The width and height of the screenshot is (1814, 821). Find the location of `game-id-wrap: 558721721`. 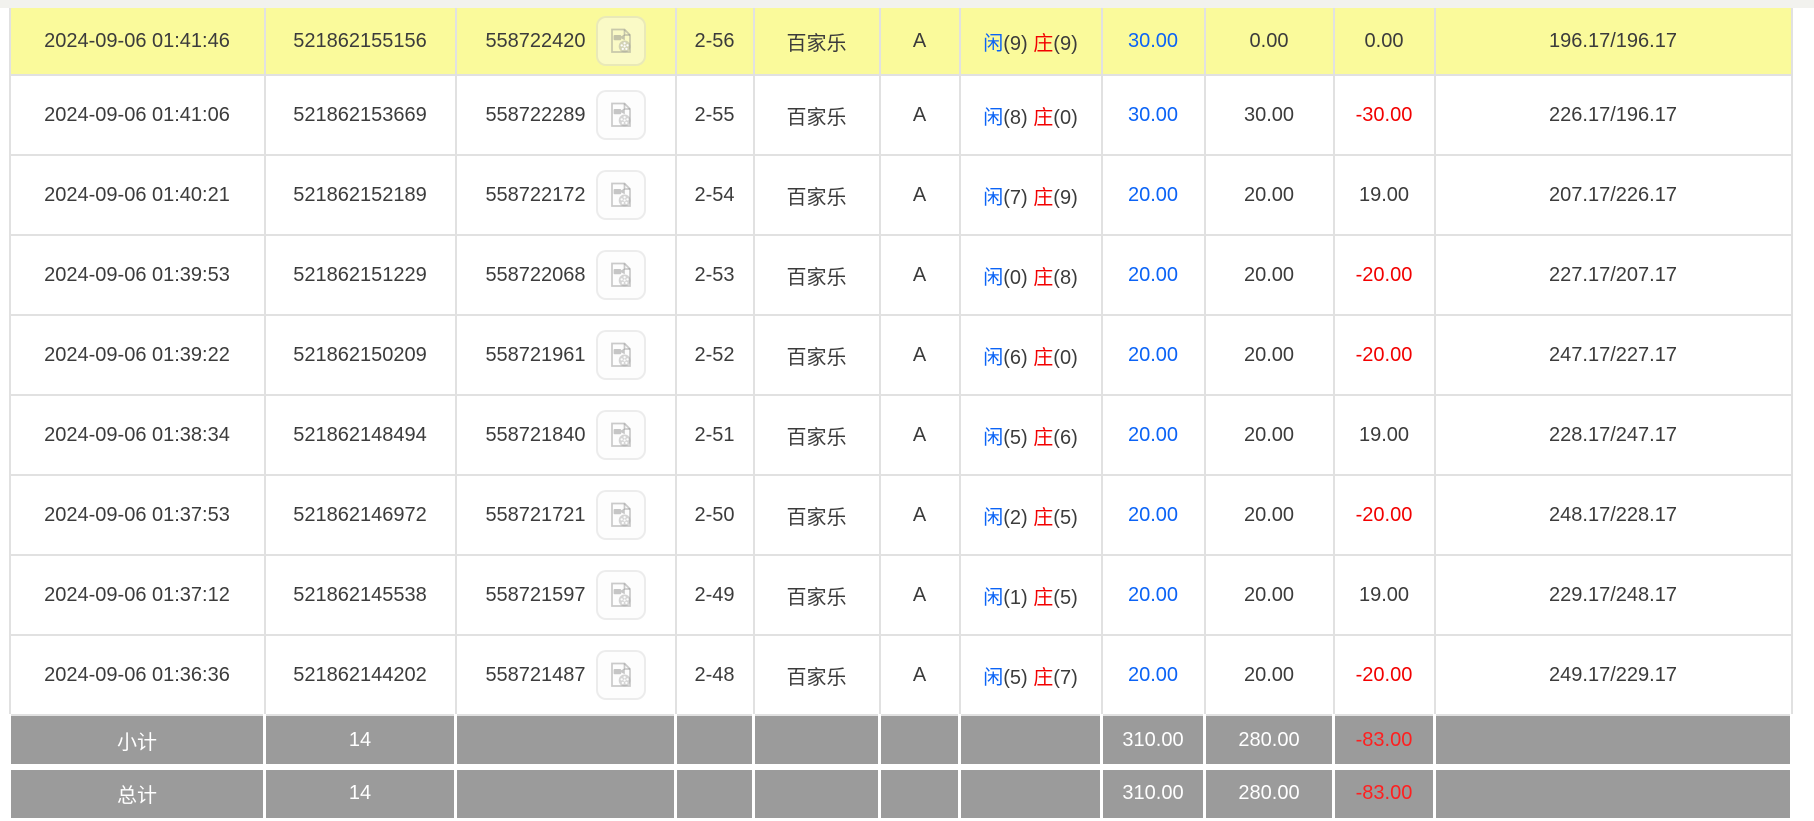

game-id-wrap: 558721721 is located at coordinates (565, 515).